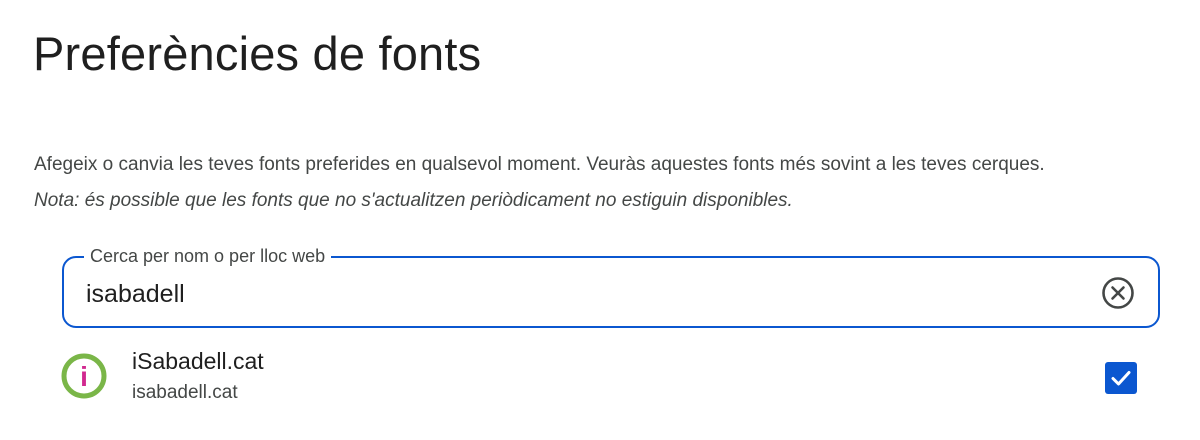  What do you see at coordinates (198, 361) in the screenshot?
I see `result-site-name: iSabadell.cat` at bounding box center [198, 361].